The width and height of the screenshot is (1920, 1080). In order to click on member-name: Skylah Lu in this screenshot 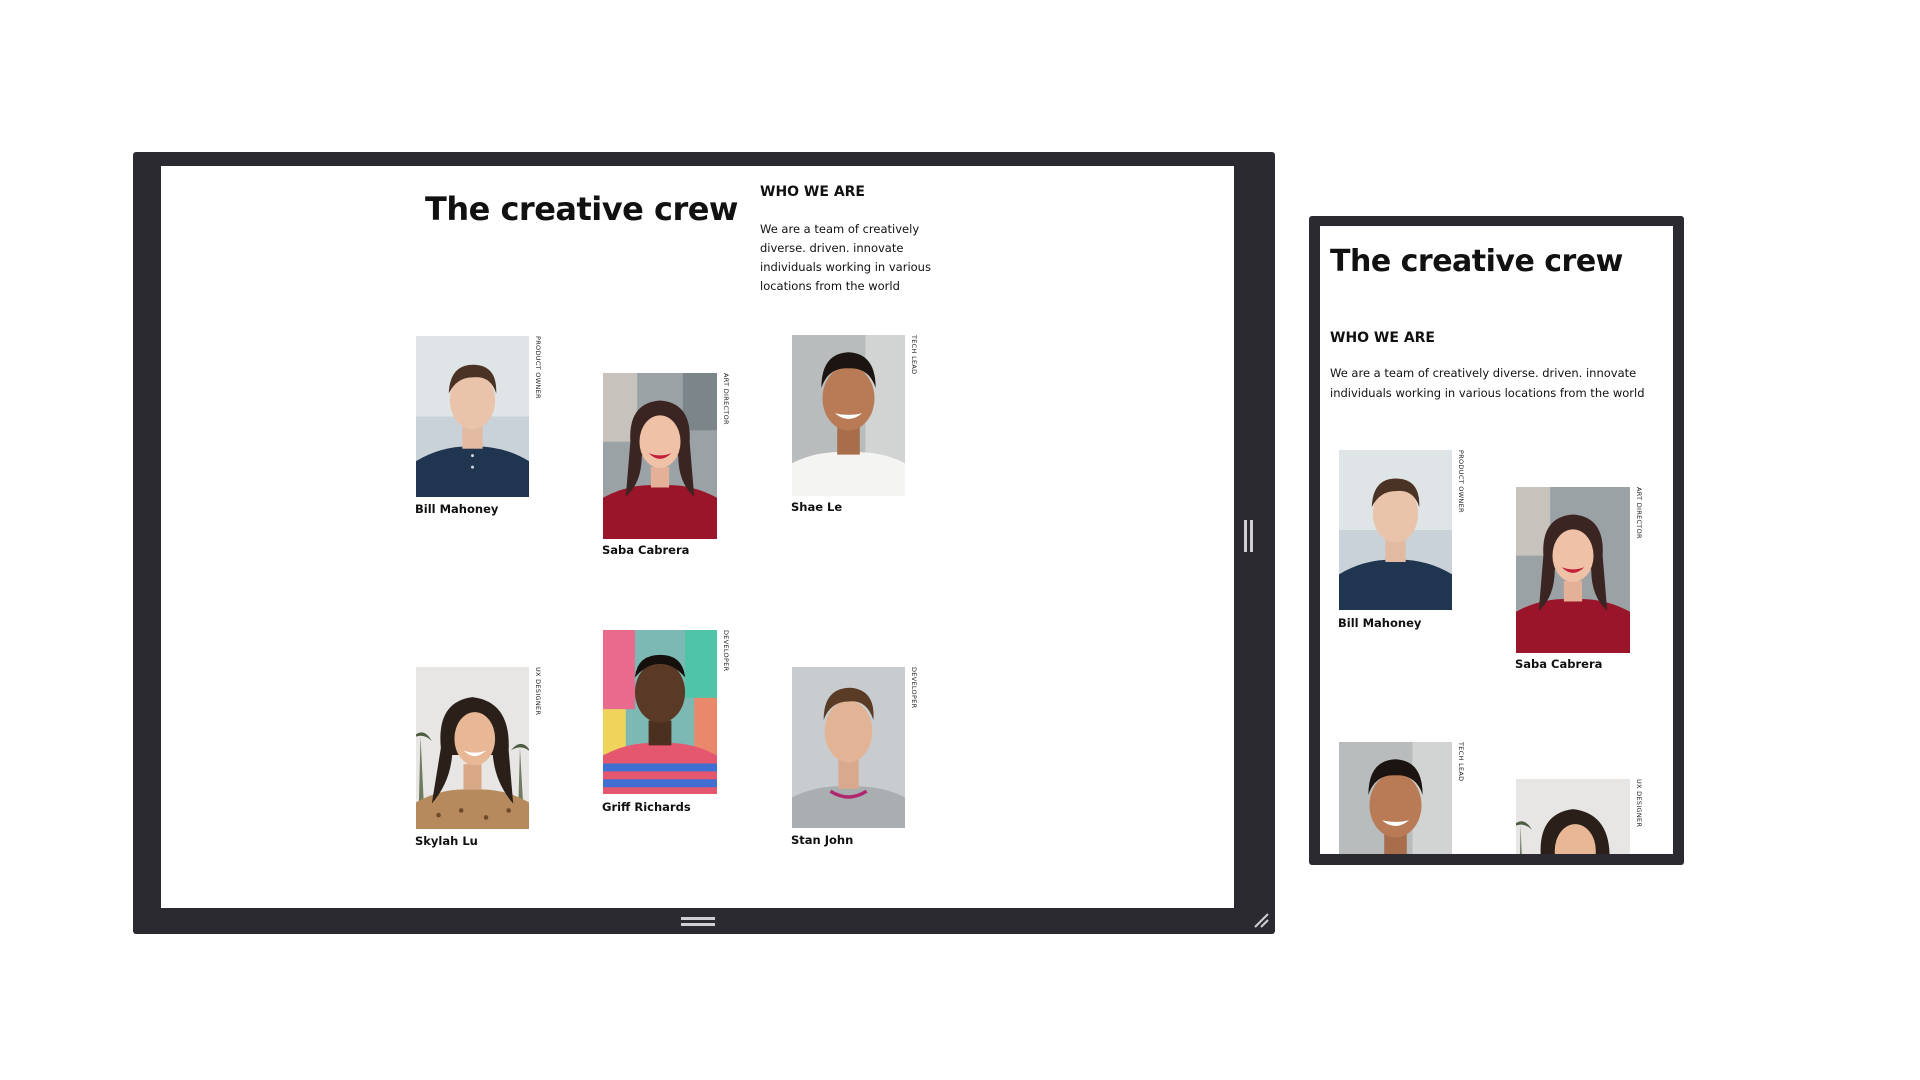, I will do `click(446, 841)`.